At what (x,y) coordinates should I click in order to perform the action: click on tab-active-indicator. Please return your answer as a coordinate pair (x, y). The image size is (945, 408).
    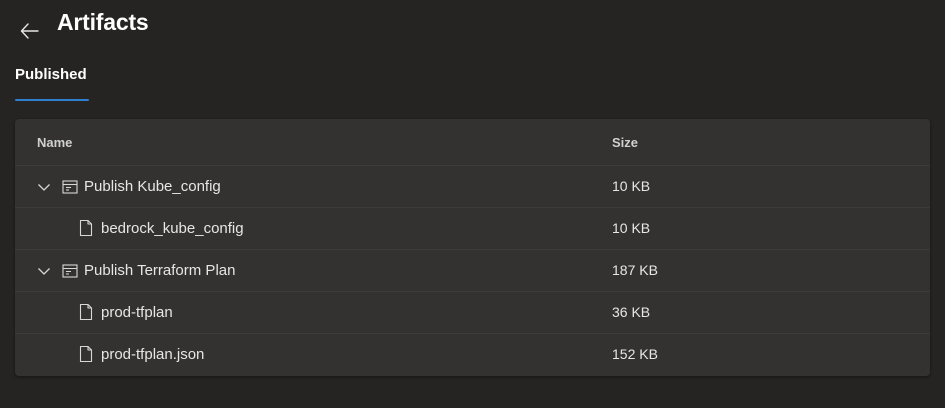
    Looking at the image, I should click on (52, 100).